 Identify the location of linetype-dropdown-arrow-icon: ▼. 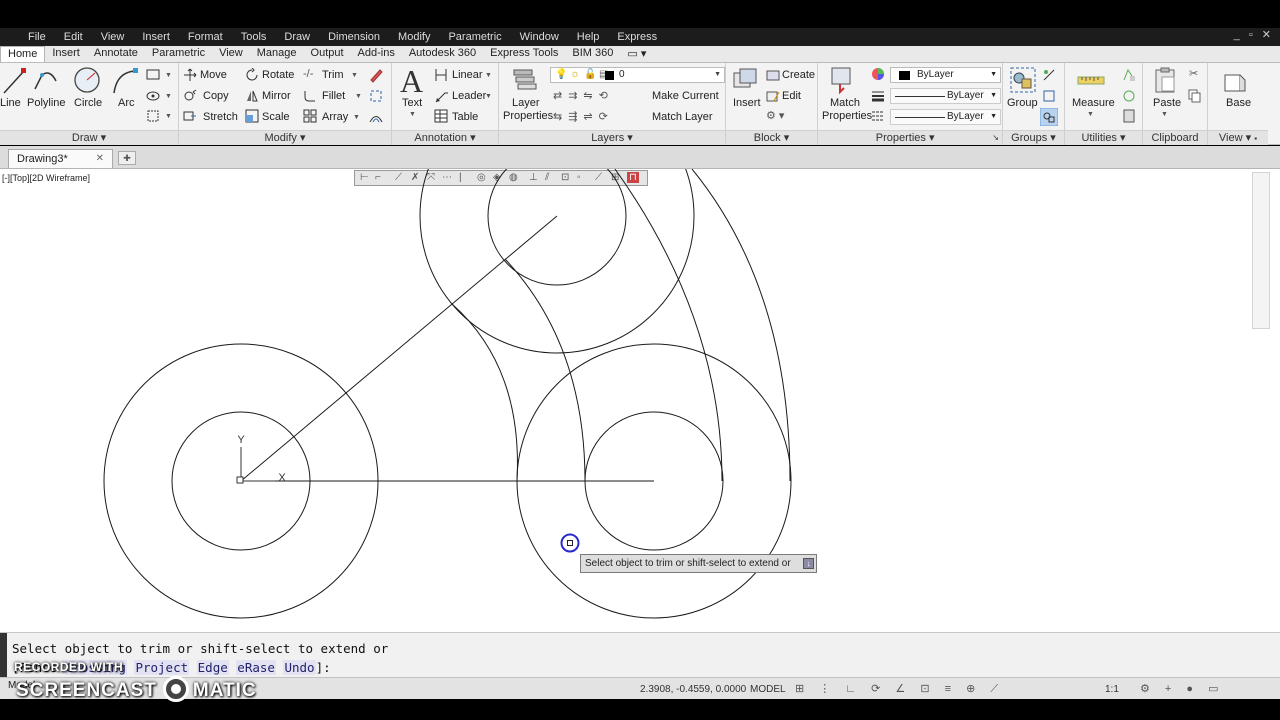
(993, 116).